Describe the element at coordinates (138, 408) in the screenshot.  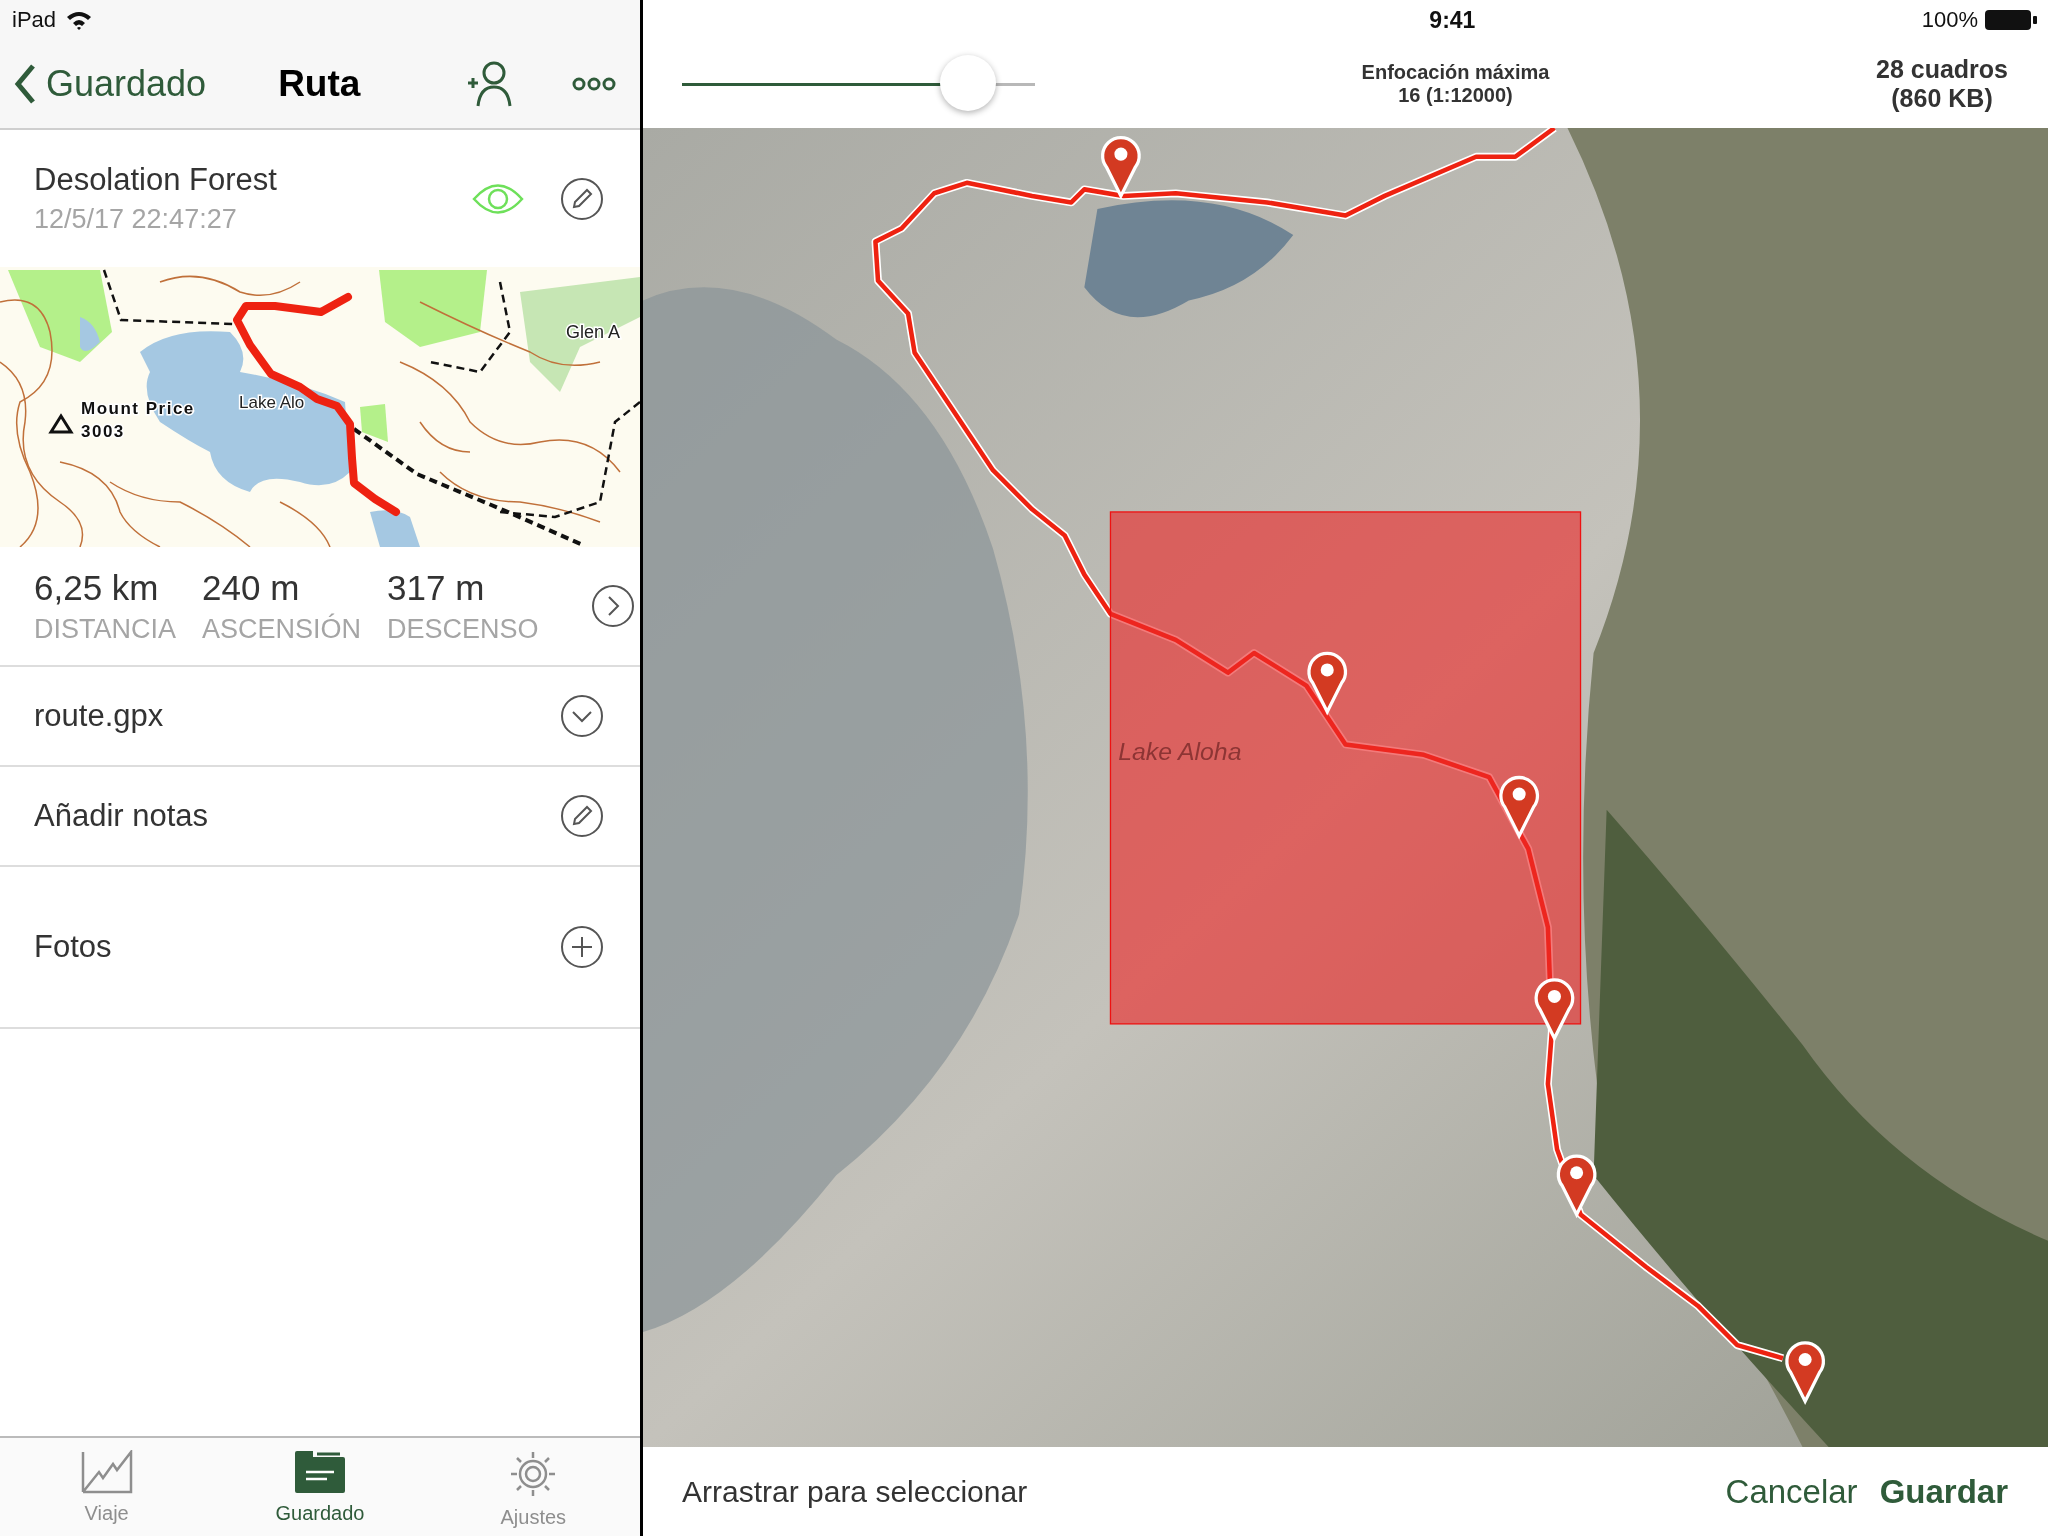
I see `map-label: Mount Price` at that location.